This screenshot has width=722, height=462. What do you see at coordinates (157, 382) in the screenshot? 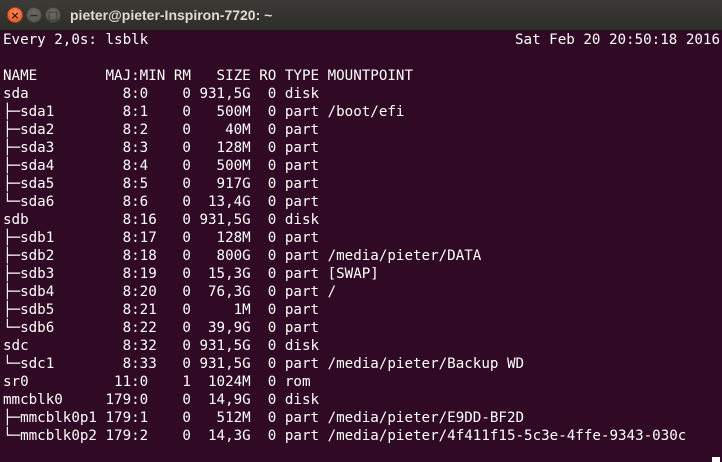
I see `lsblk-row-sr0: sr0 11:0 1 1024M 0 rom` at bounding box center [157, 382].